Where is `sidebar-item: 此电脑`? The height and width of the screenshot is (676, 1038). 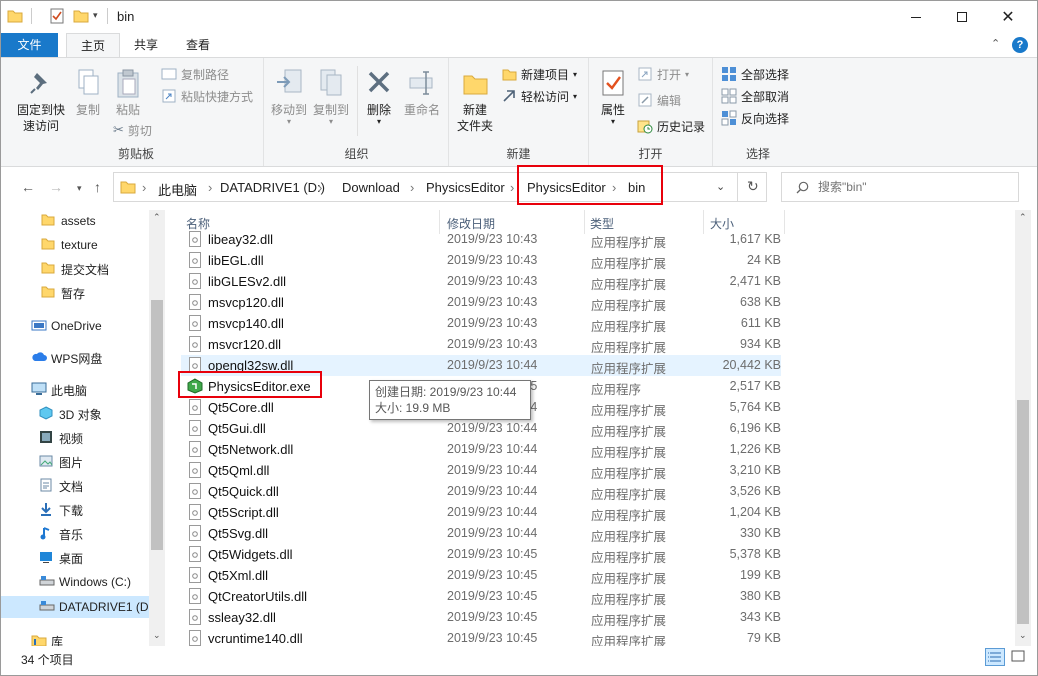
sidebar-item: 此电脑 is located at coordinates (76, 390).